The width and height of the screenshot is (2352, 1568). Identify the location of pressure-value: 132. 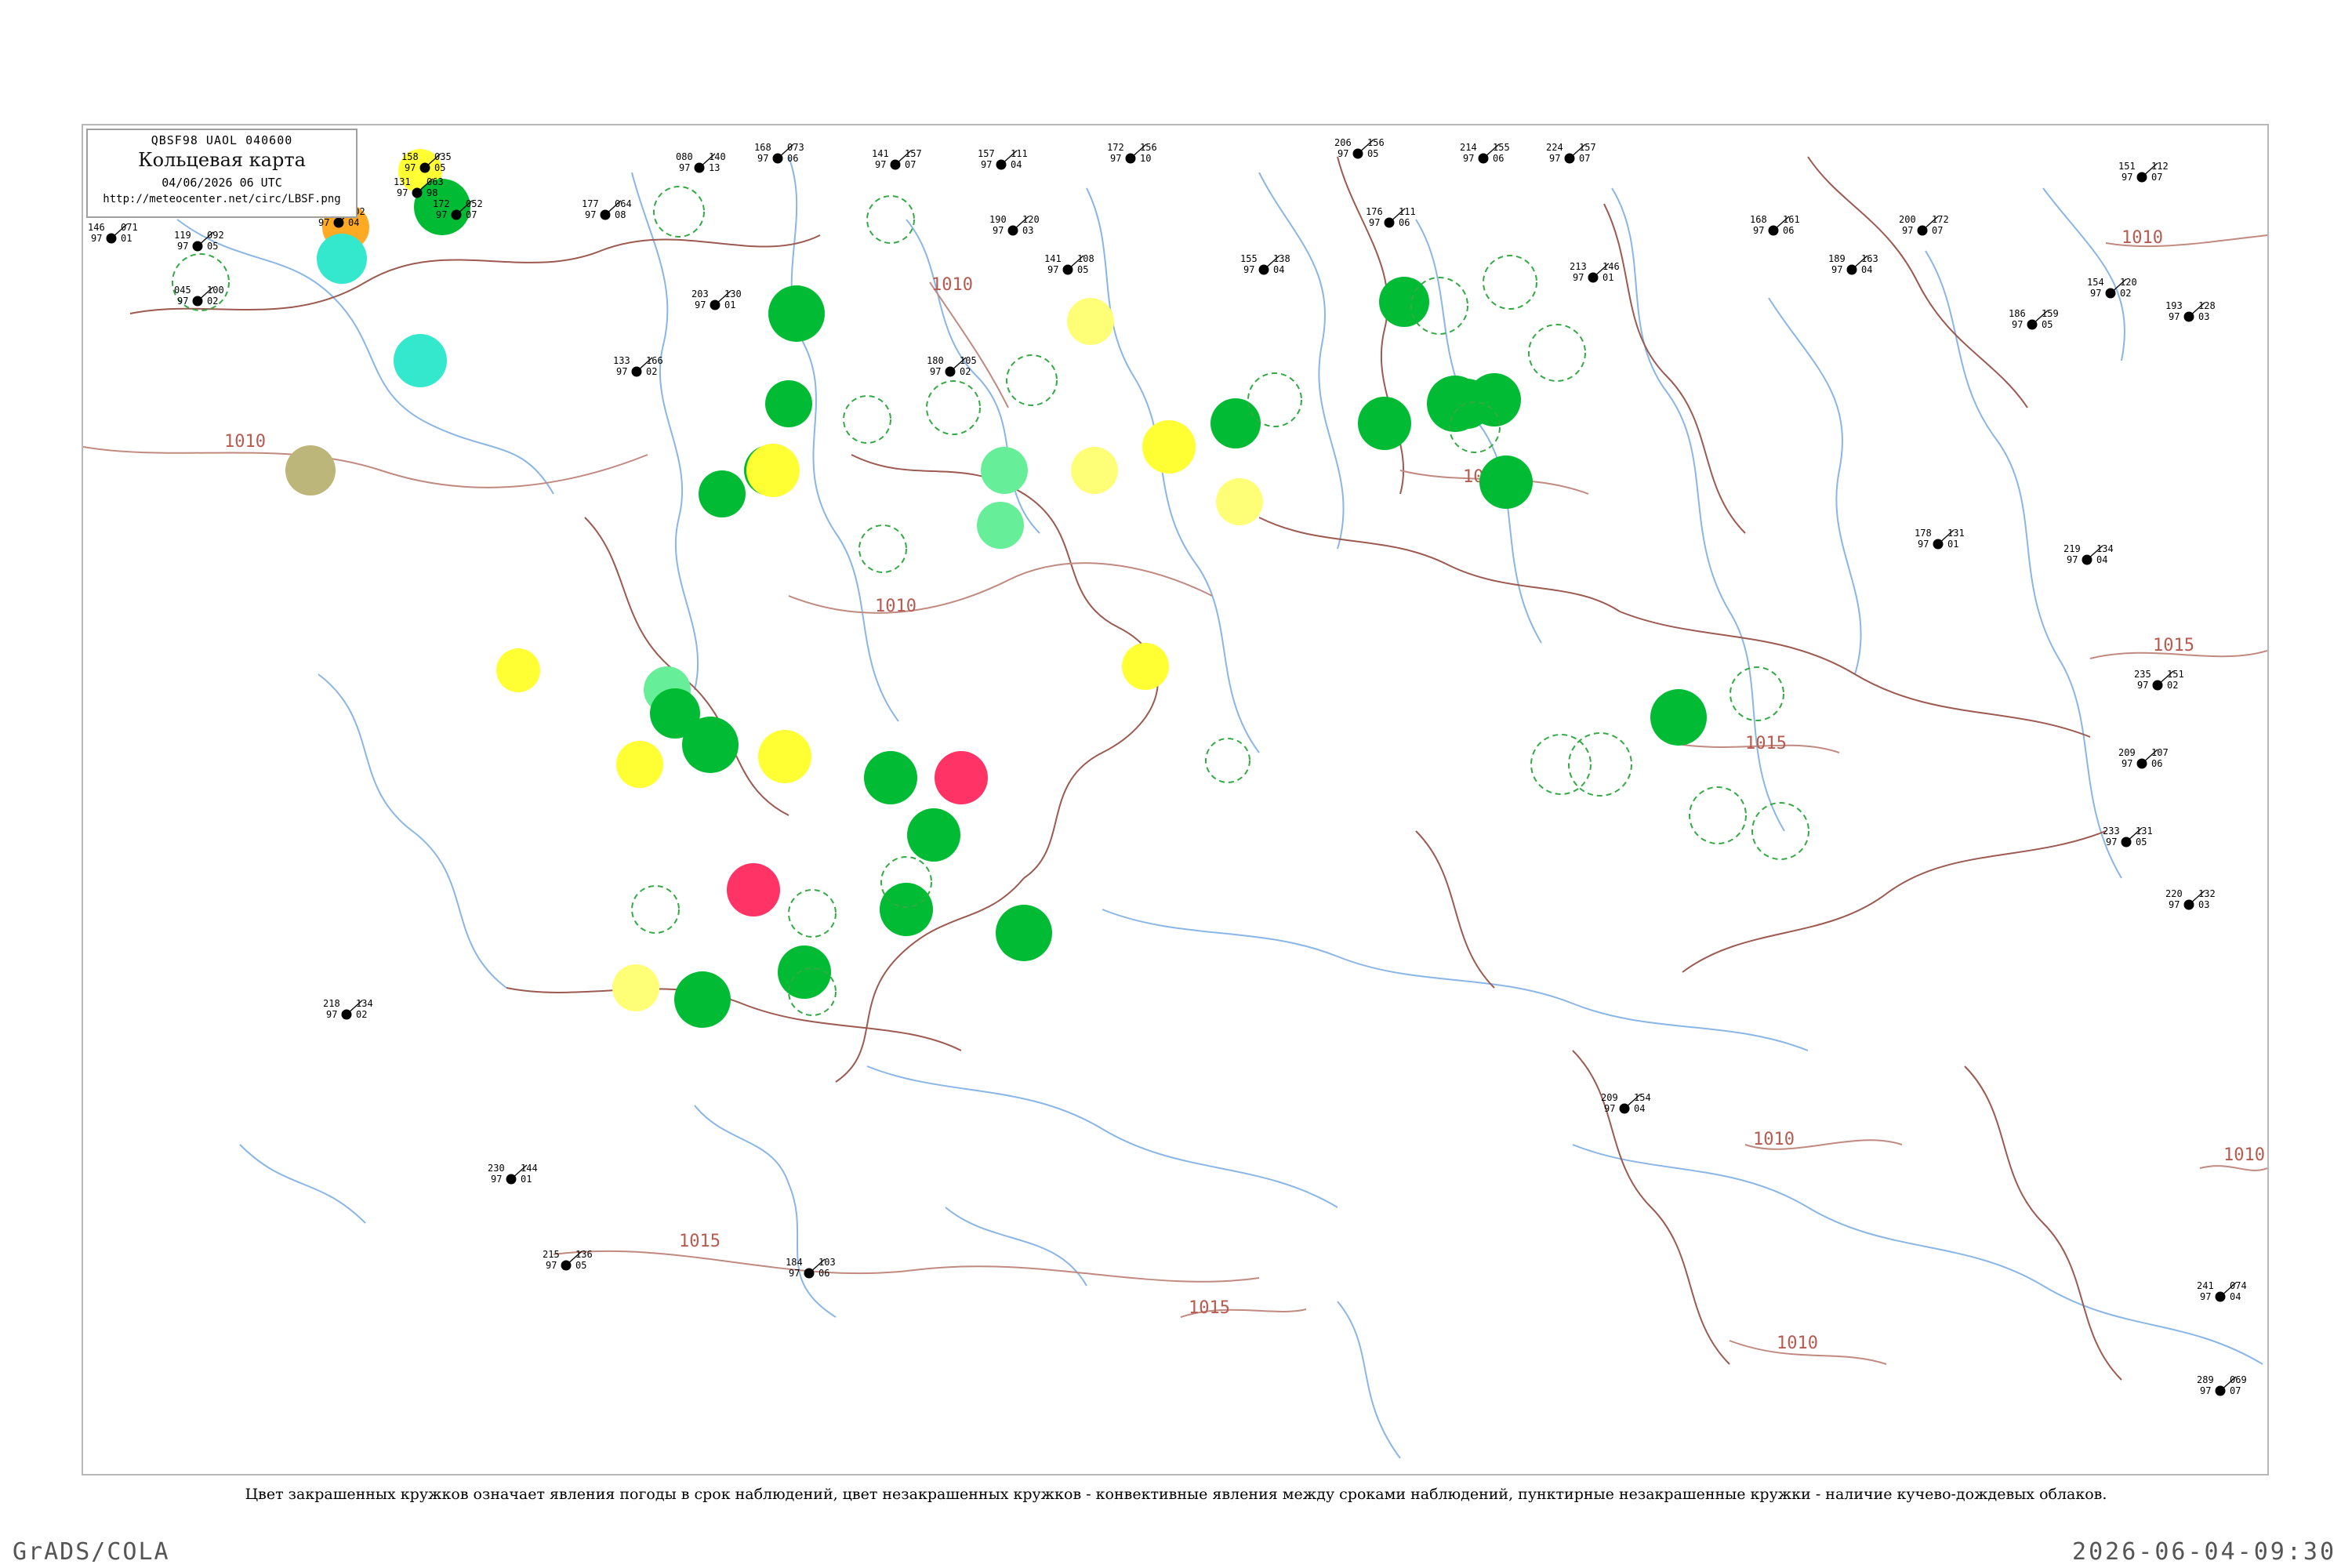
(2207, 893).